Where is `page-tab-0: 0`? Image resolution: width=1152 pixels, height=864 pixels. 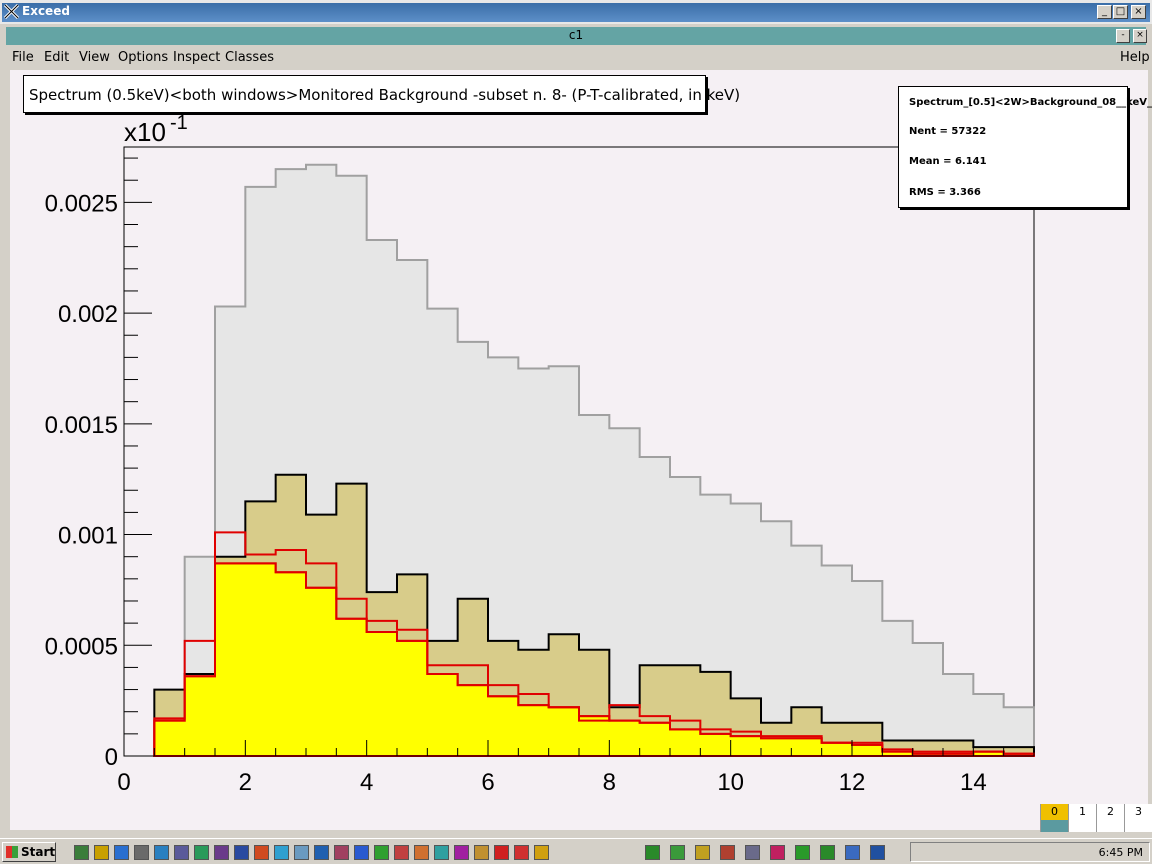
page-tab-0: 0 is located at coordinates (1054, 818).